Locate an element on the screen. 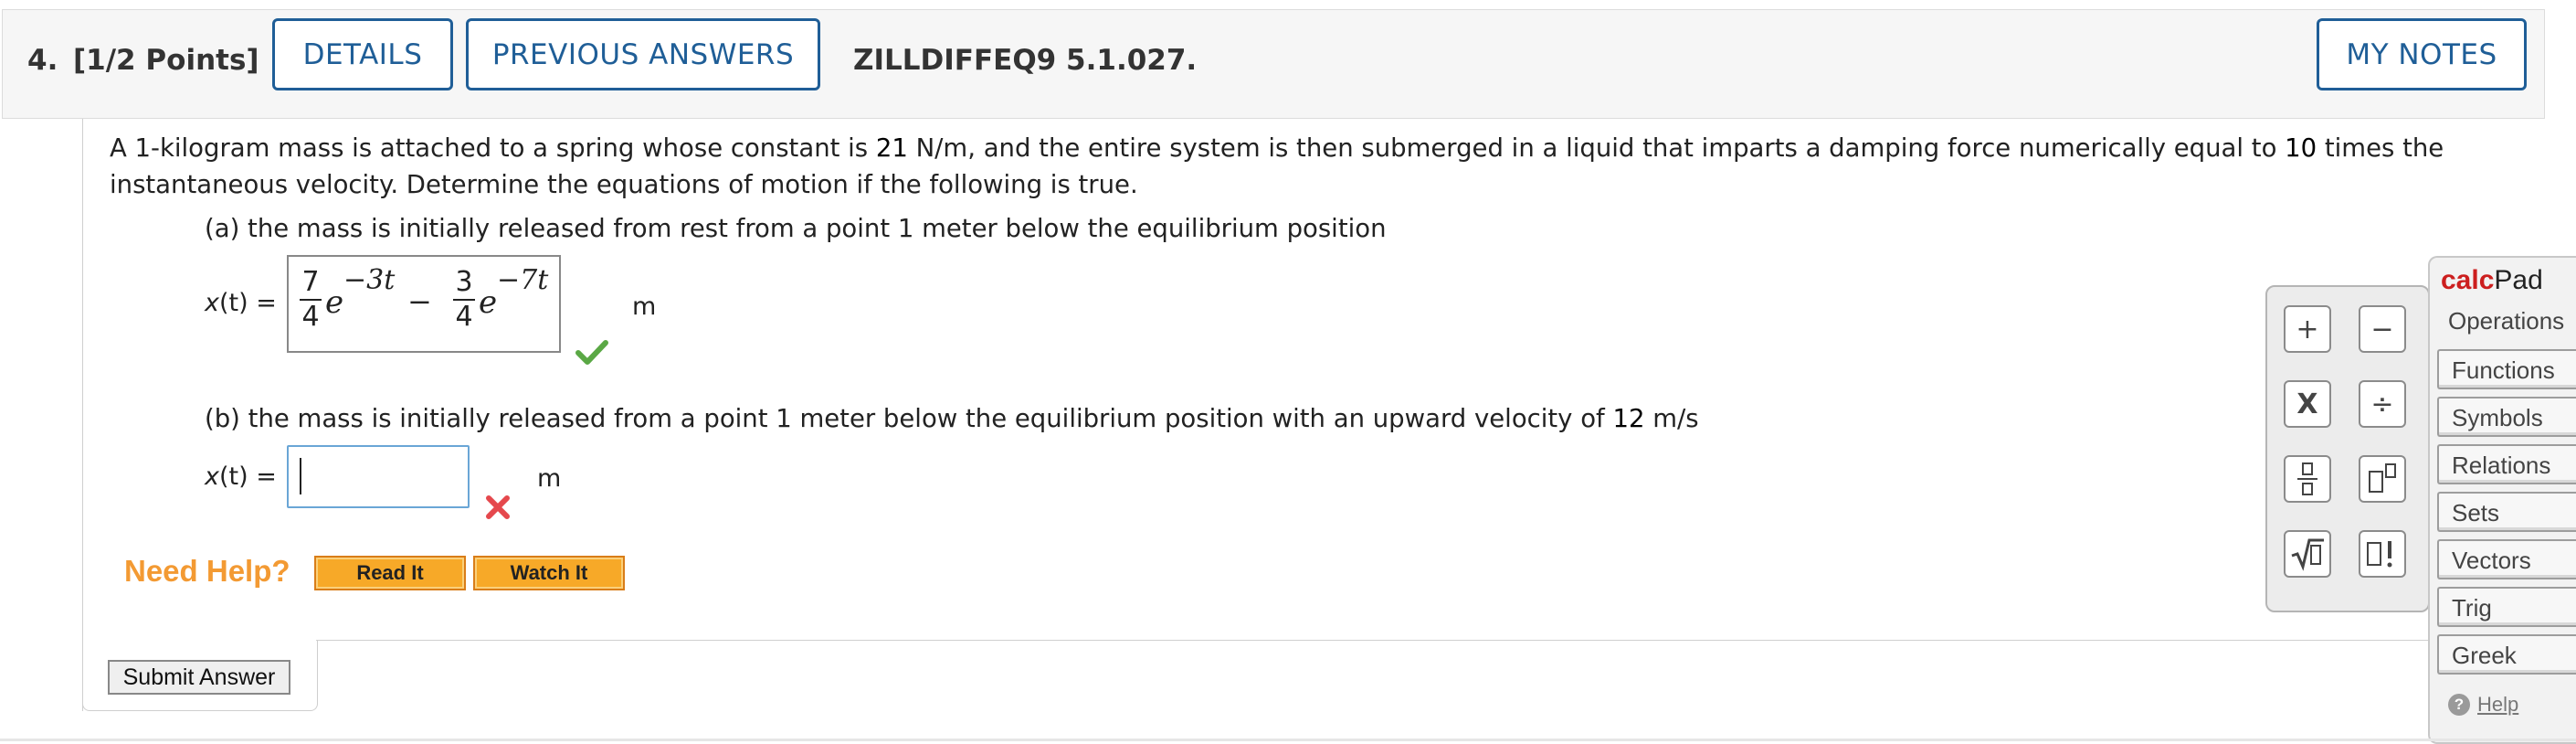  watch-it-button: Watch It is located at coordinates (549, 573).